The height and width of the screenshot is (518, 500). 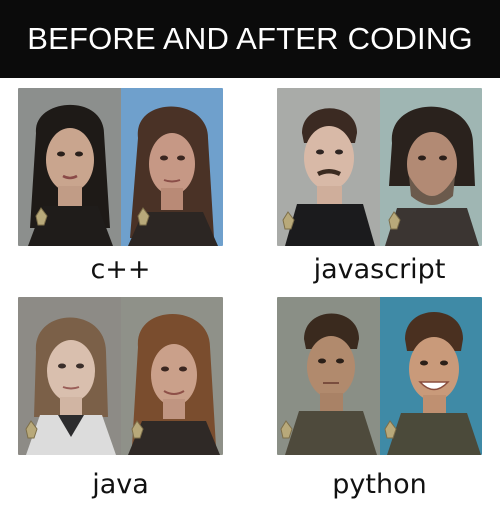 I want to click on panel-label-javascript: javascript, so click(x=379, y=269).